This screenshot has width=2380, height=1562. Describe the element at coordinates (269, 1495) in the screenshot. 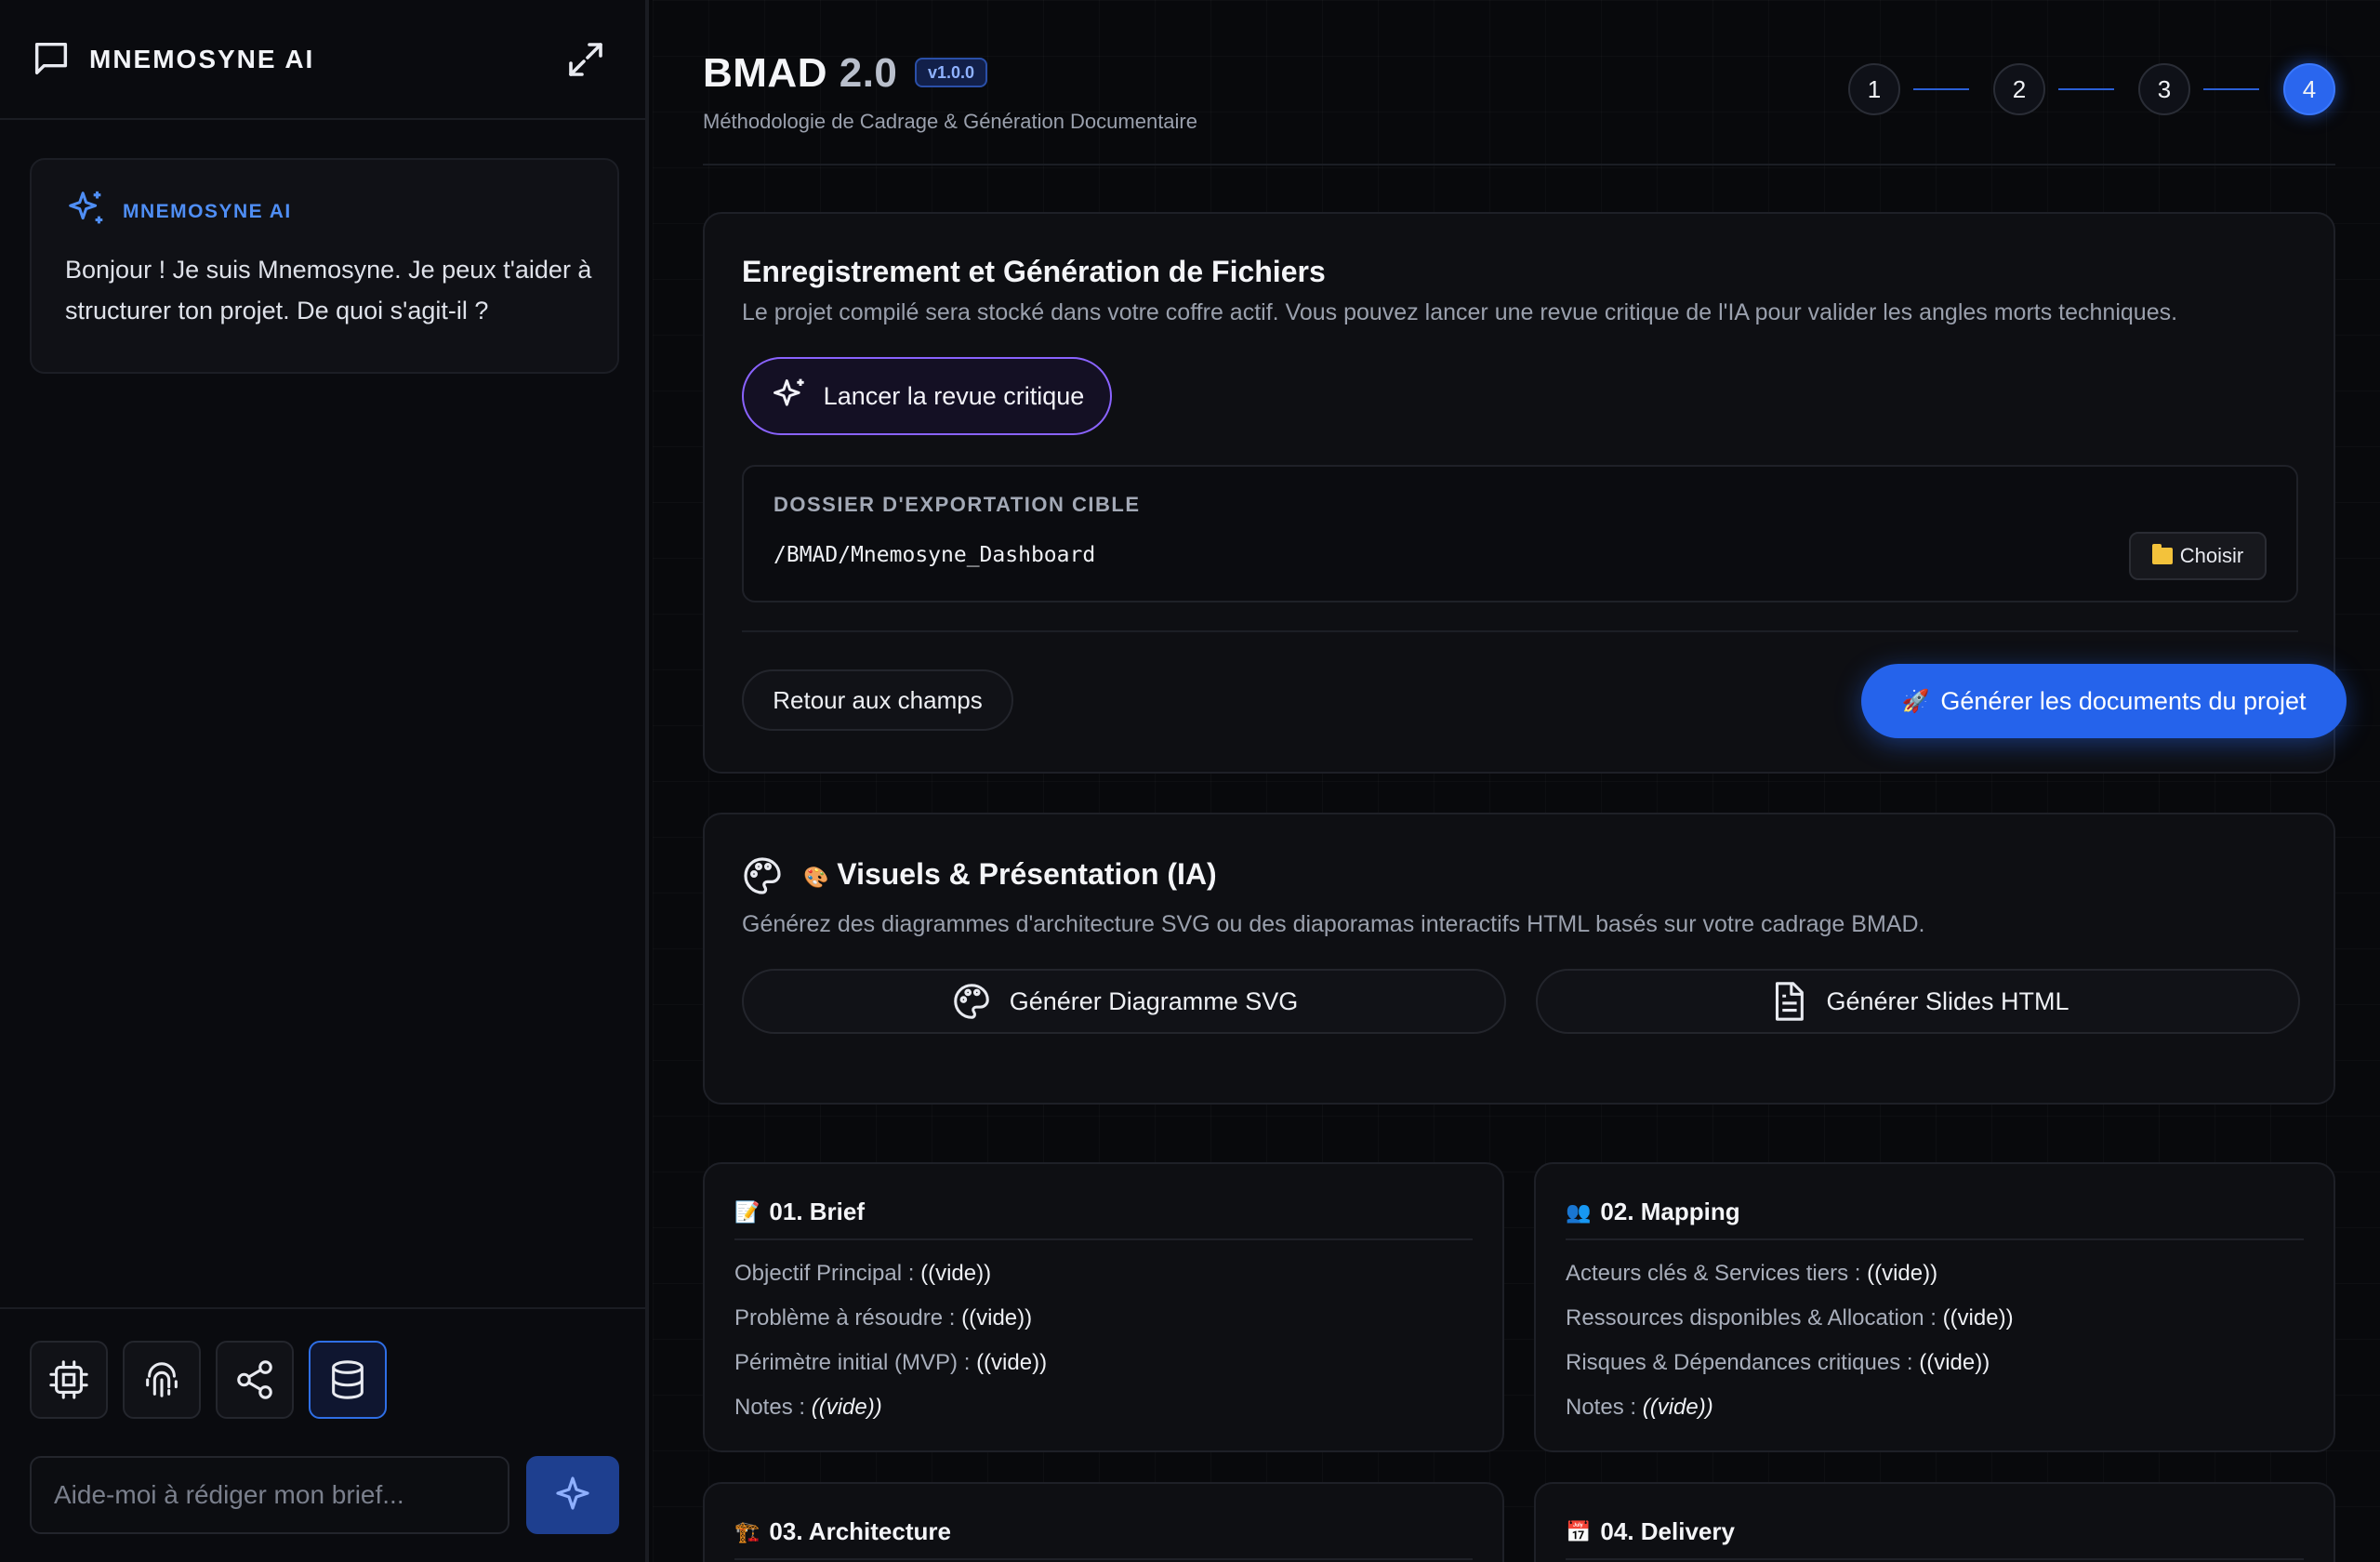

I see `chat-input` at that location.